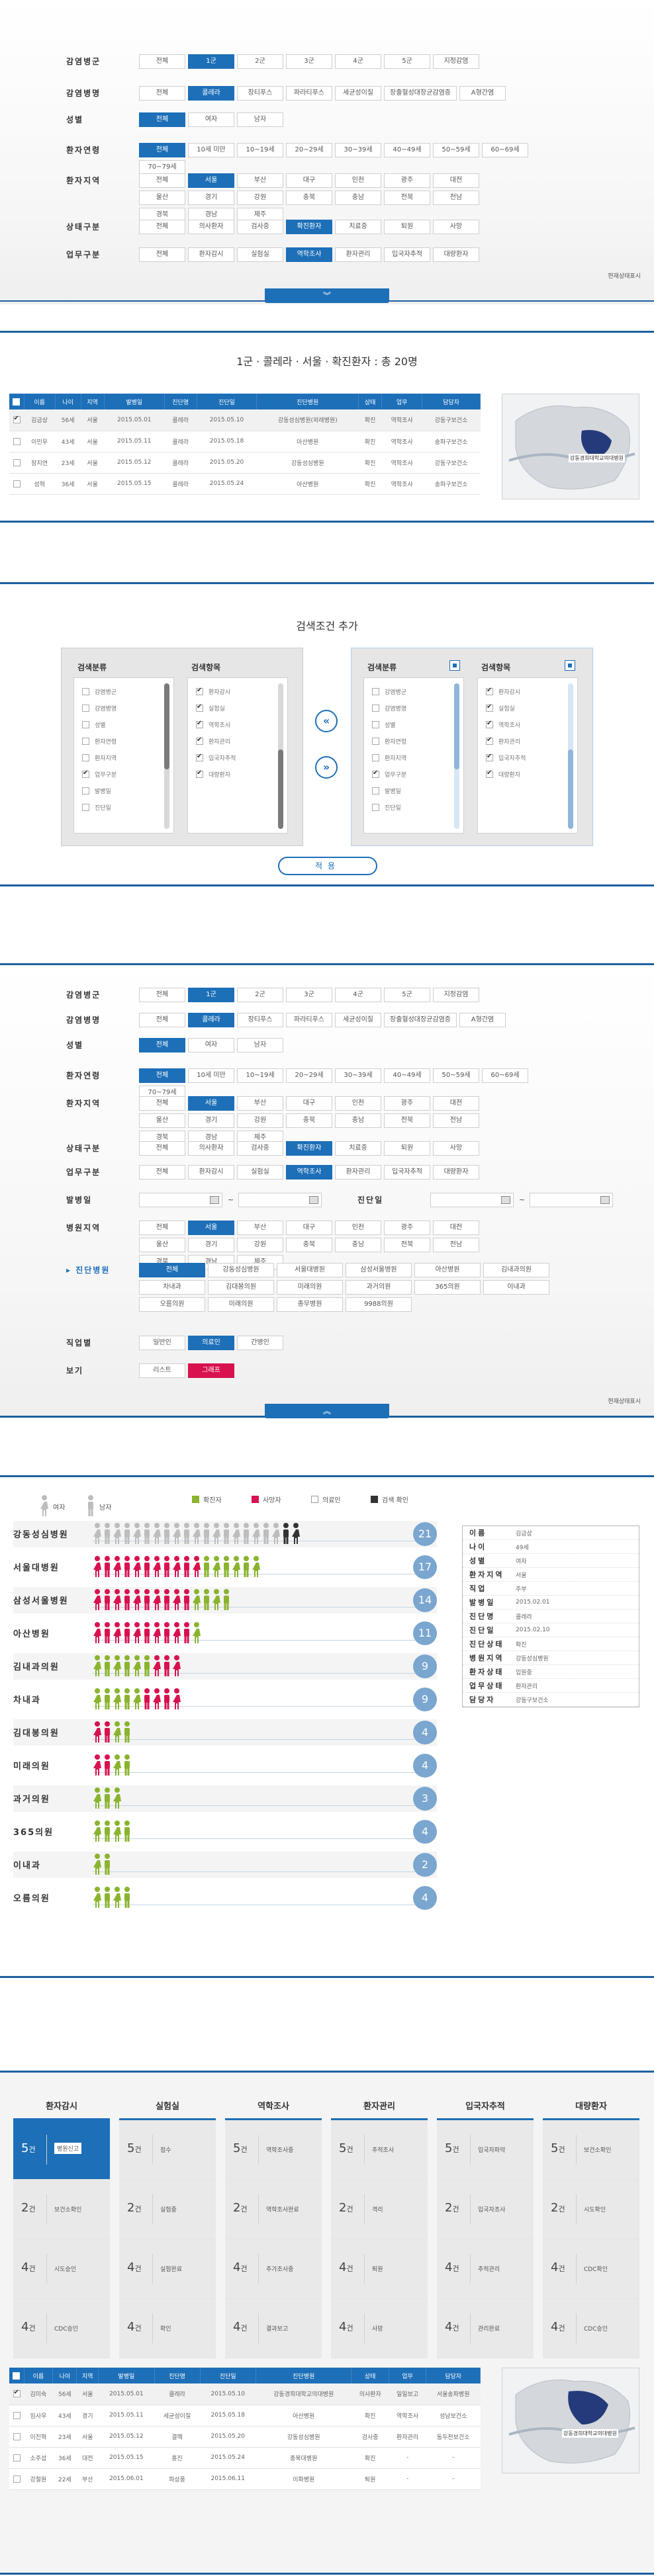 This screenshot has width=654, height=2576. I want to click on right-col1-select-all, so click(454, 665).